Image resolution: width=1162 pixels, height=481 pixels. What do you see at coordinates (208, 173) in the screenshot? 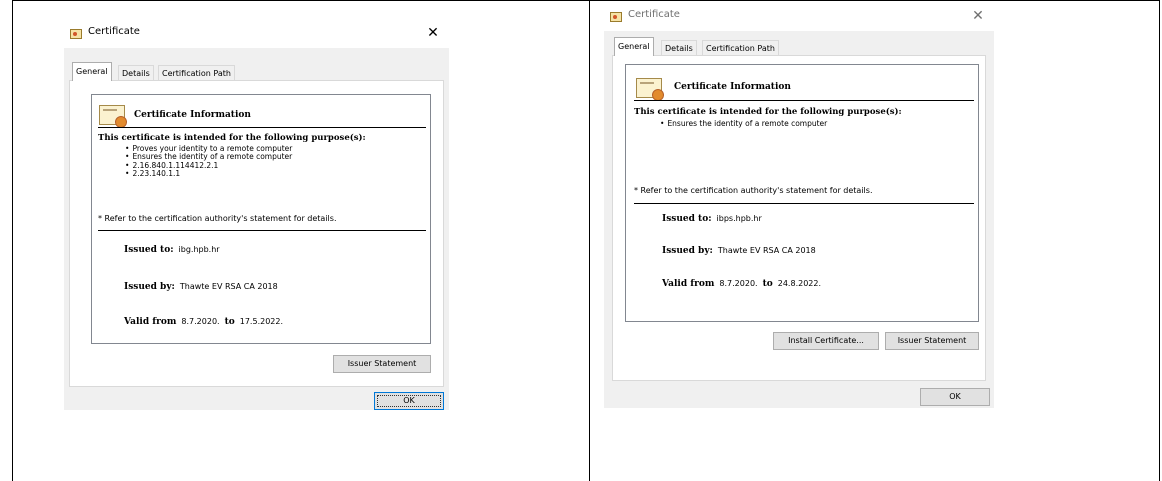
I see `list-item: 2.23.140.1.1` at bounding box center [208, 173].